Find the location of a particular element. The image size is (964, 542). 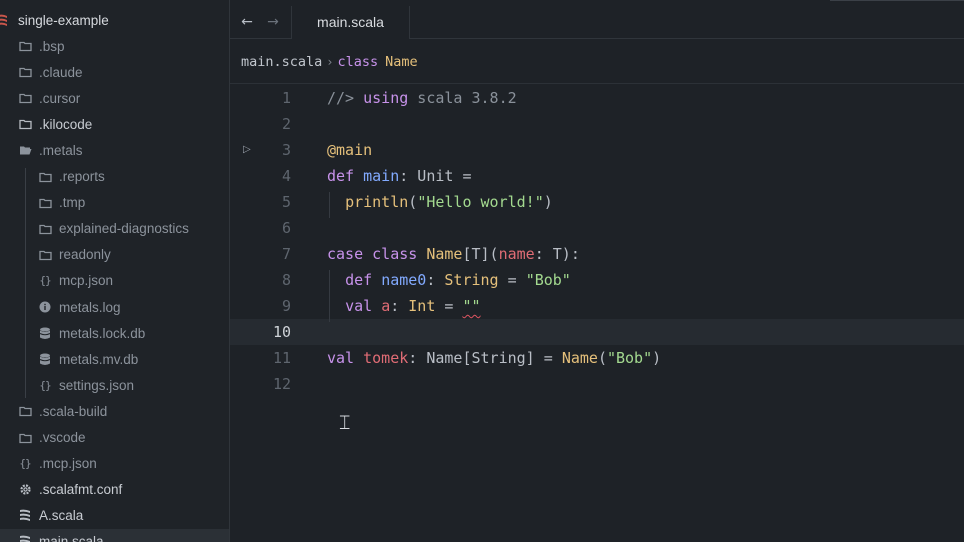

tree-item-label: .vscode is located at coordinates (62, 437).